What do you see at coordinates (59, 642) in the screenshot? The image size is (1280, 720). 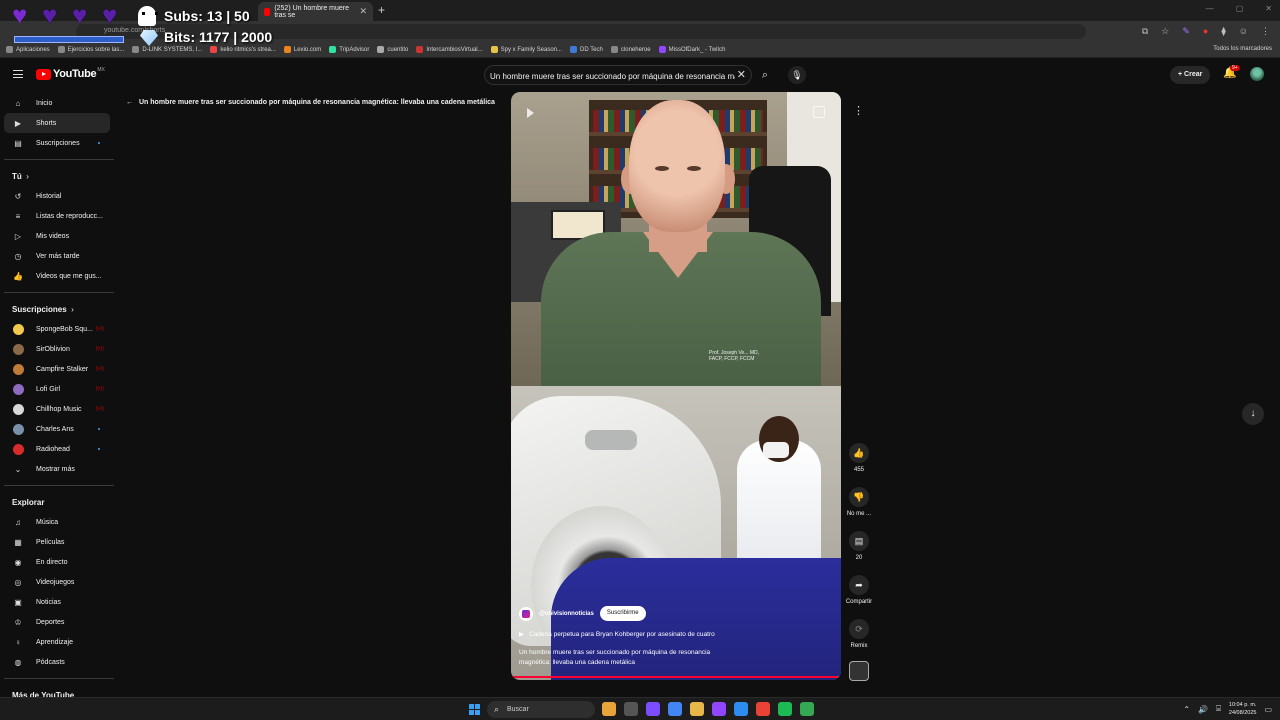 I see `sidebar-item-aprendizaje: ♀ Aprendizaje` at bounding box center [59, 642].